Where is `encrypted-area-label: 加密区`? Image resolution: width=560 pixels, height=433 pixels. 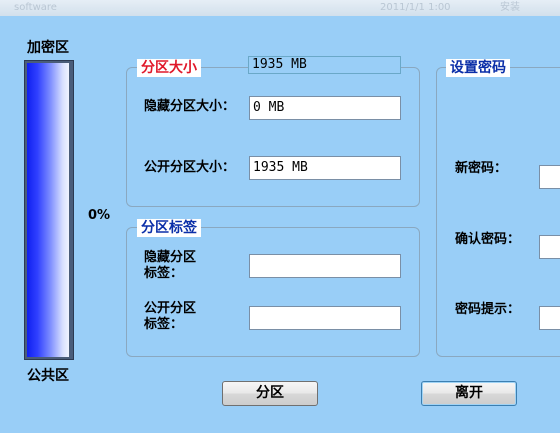
encrypted-area-label: 加密区 is located at coordinates (48, 48).